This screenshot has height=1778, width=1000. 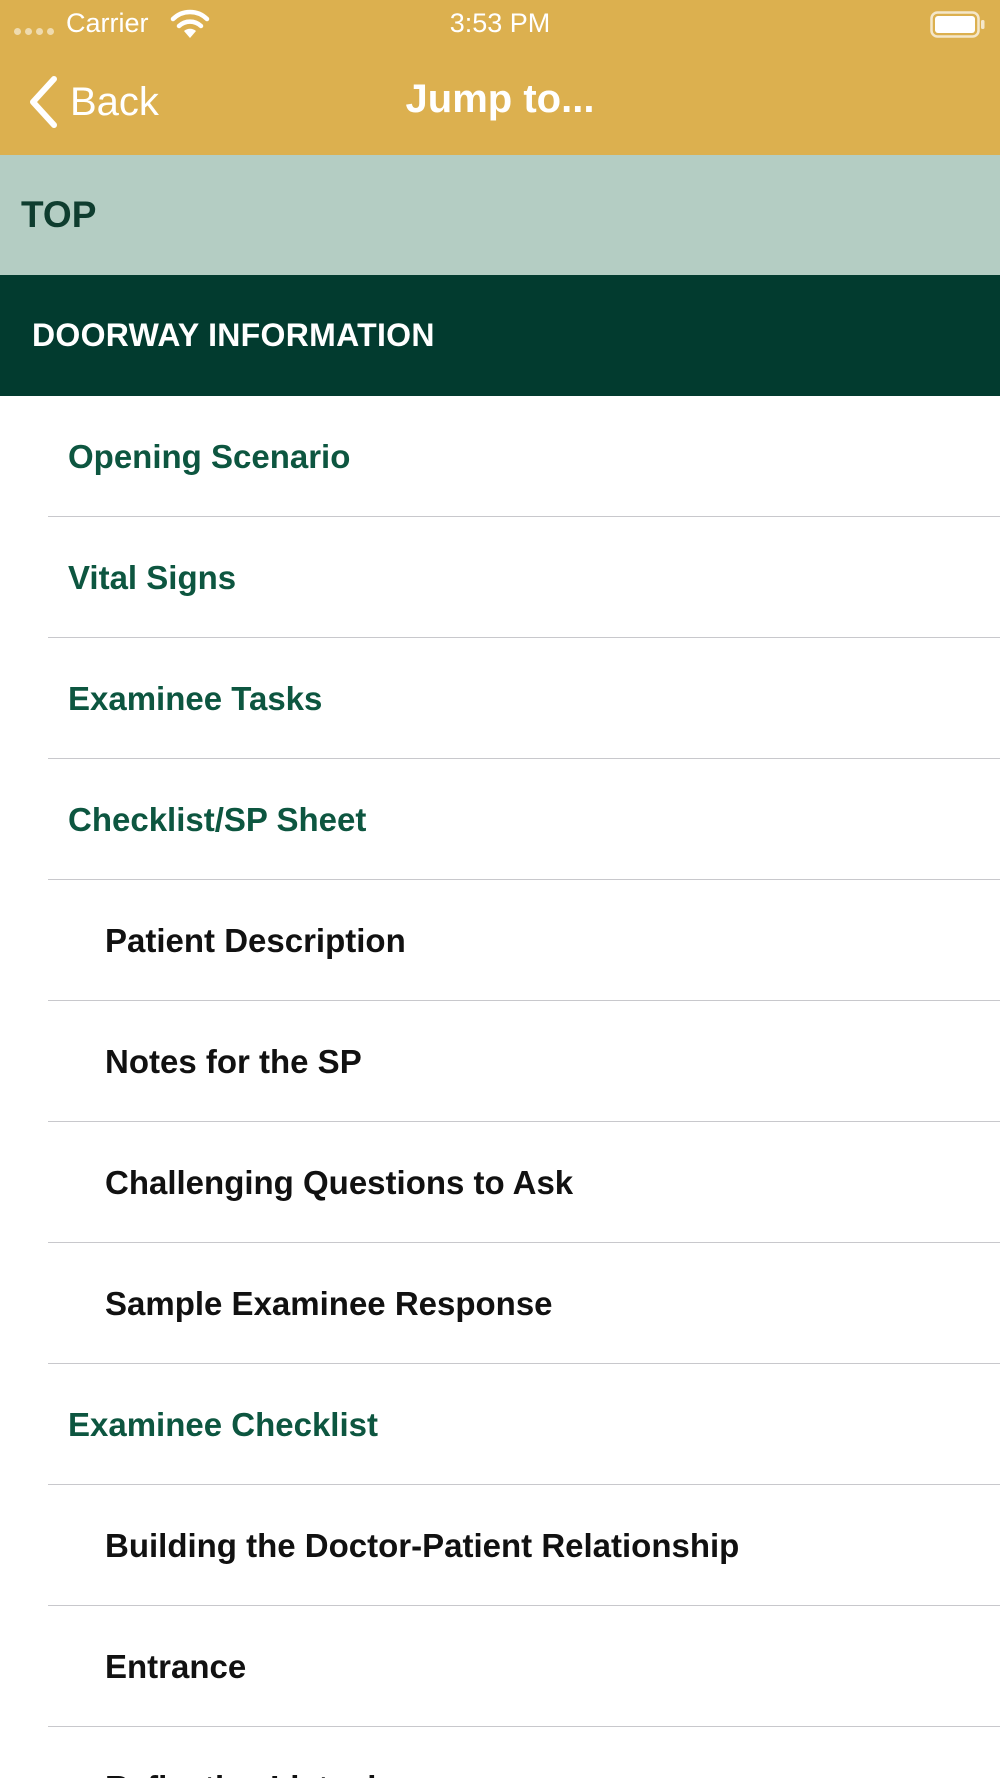 I want to click on list-item: Checklist/SP Sheet, so click(x=500, y=819).